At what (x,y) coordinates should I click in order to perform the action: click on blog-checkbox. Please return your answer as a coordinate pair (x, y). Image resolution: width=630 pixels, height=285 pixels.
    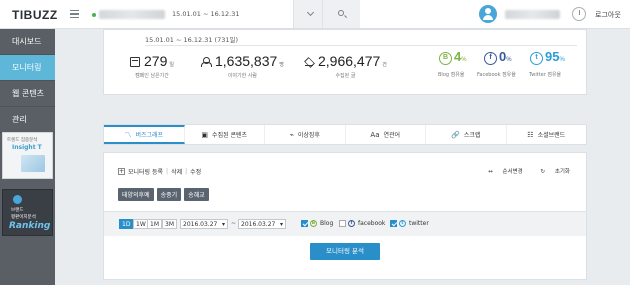
    Looking at the image, I should click on (304, 223).